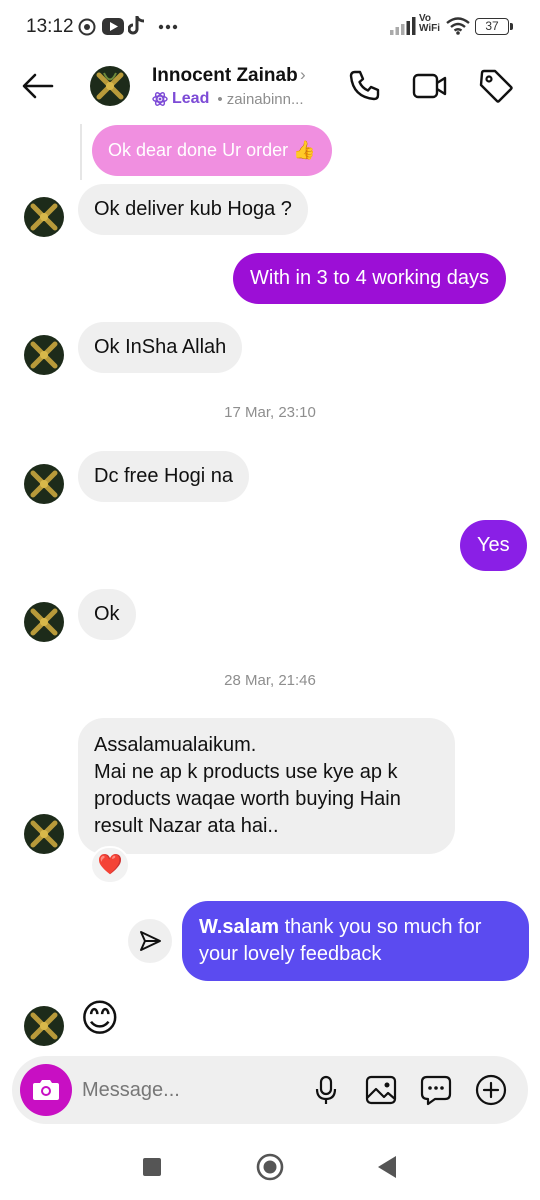  I want to click on microphone-icon, so click(326, 1090).